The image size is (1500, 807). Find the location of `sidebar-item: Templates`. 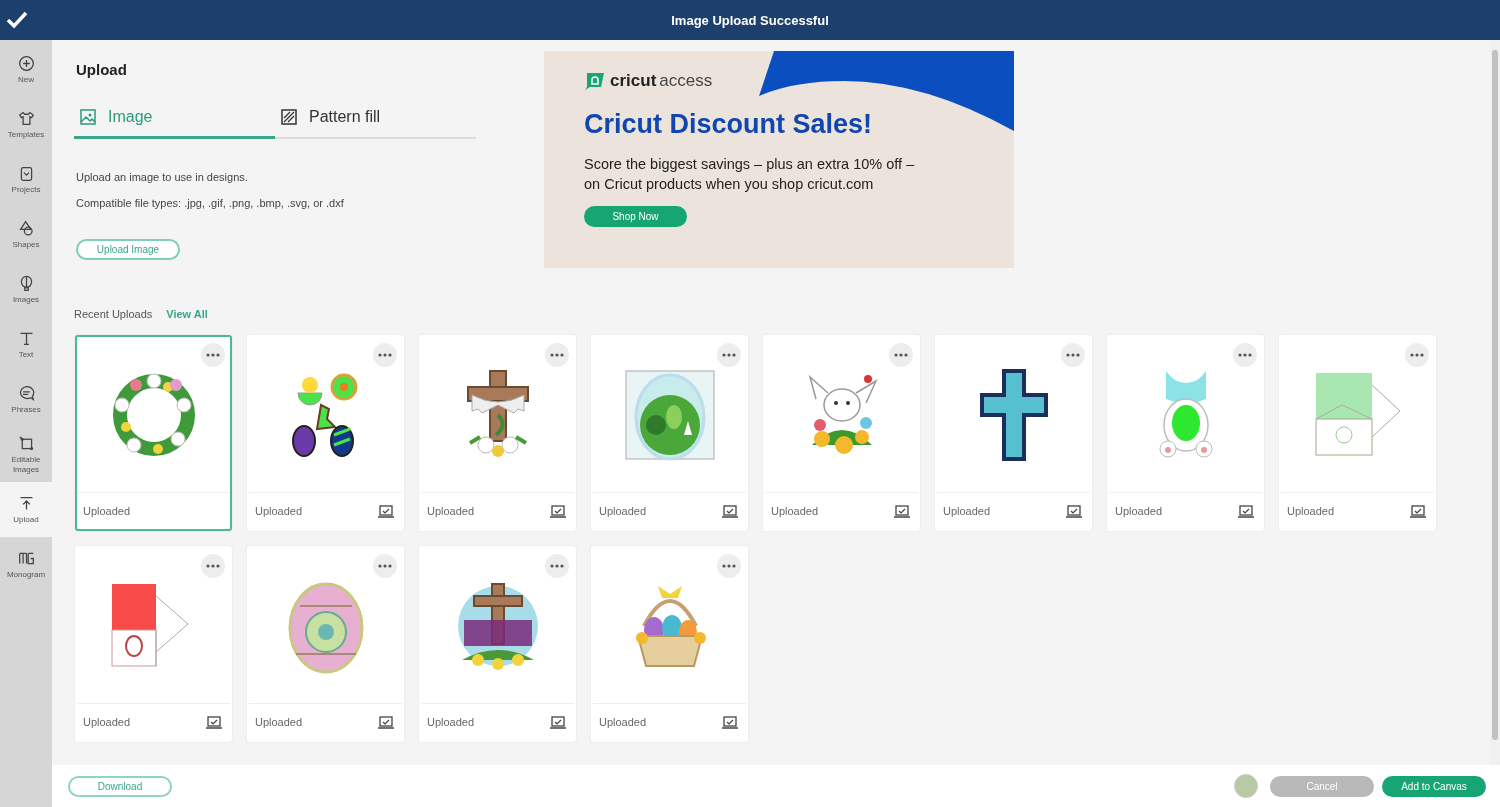

sidebar-item: Templates is located at coordinates (26, 124).